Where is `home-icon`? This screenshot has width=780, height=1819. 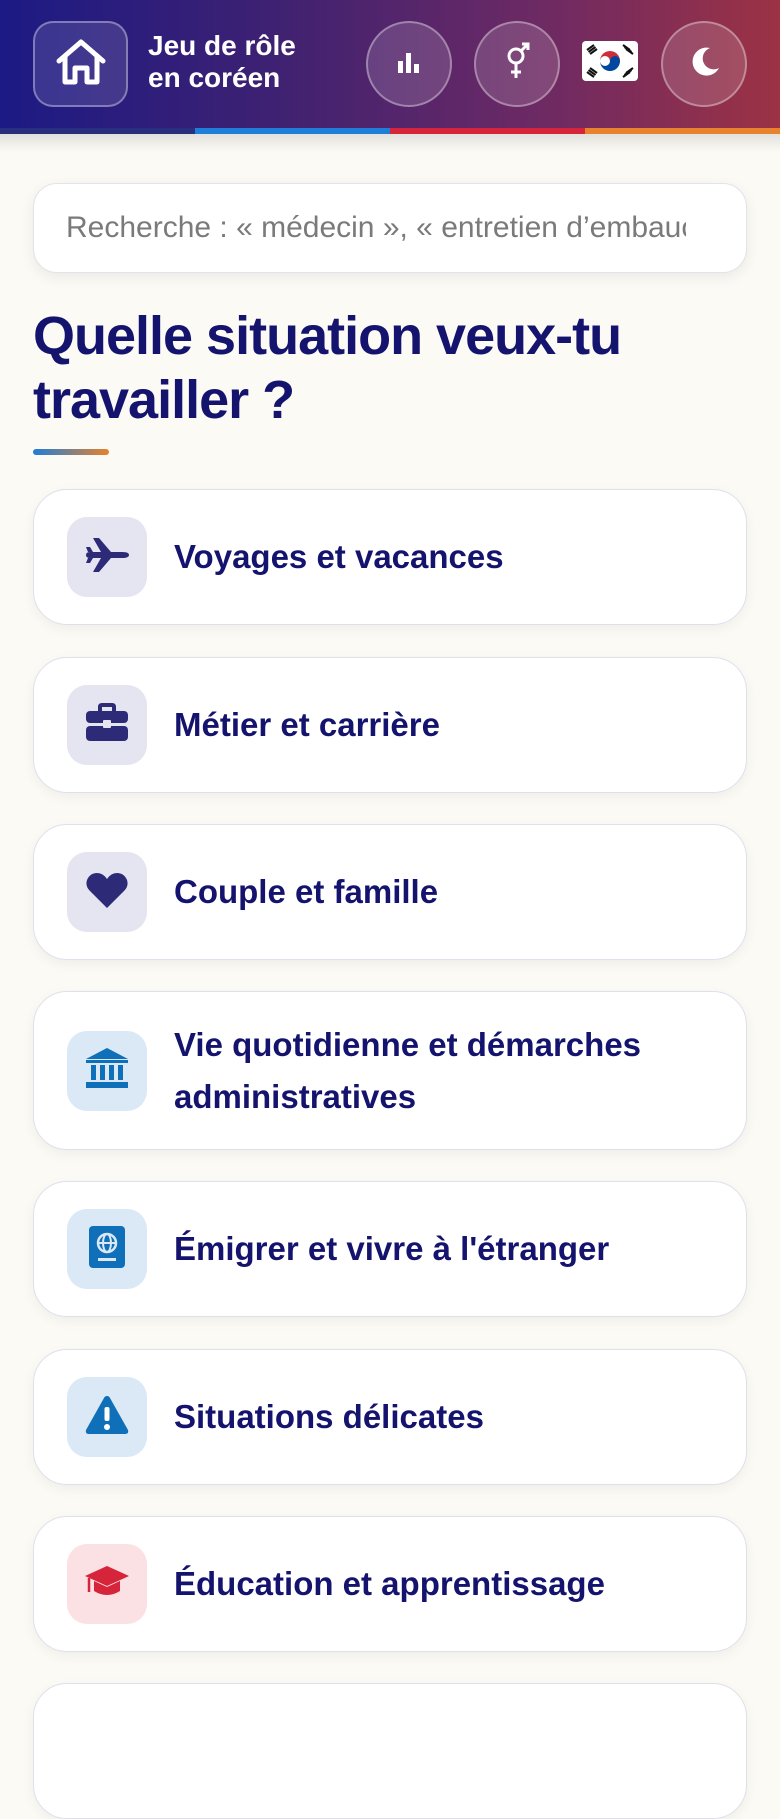
home-icon is located at coordinates (81, 64).